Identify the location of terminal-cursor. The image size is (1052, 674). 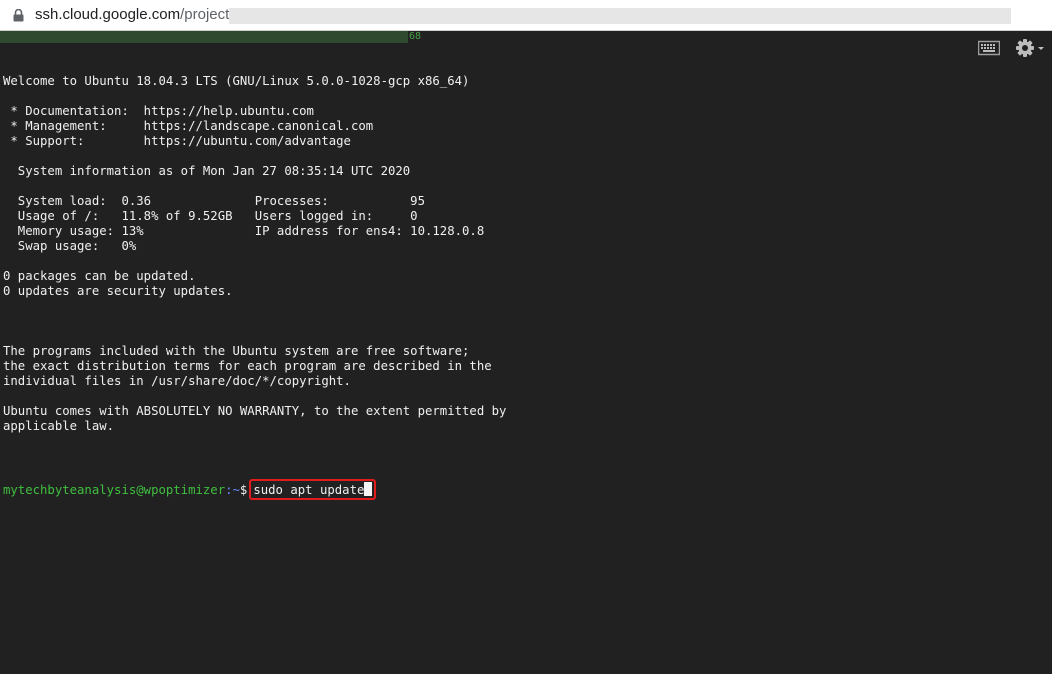
(368, 489).